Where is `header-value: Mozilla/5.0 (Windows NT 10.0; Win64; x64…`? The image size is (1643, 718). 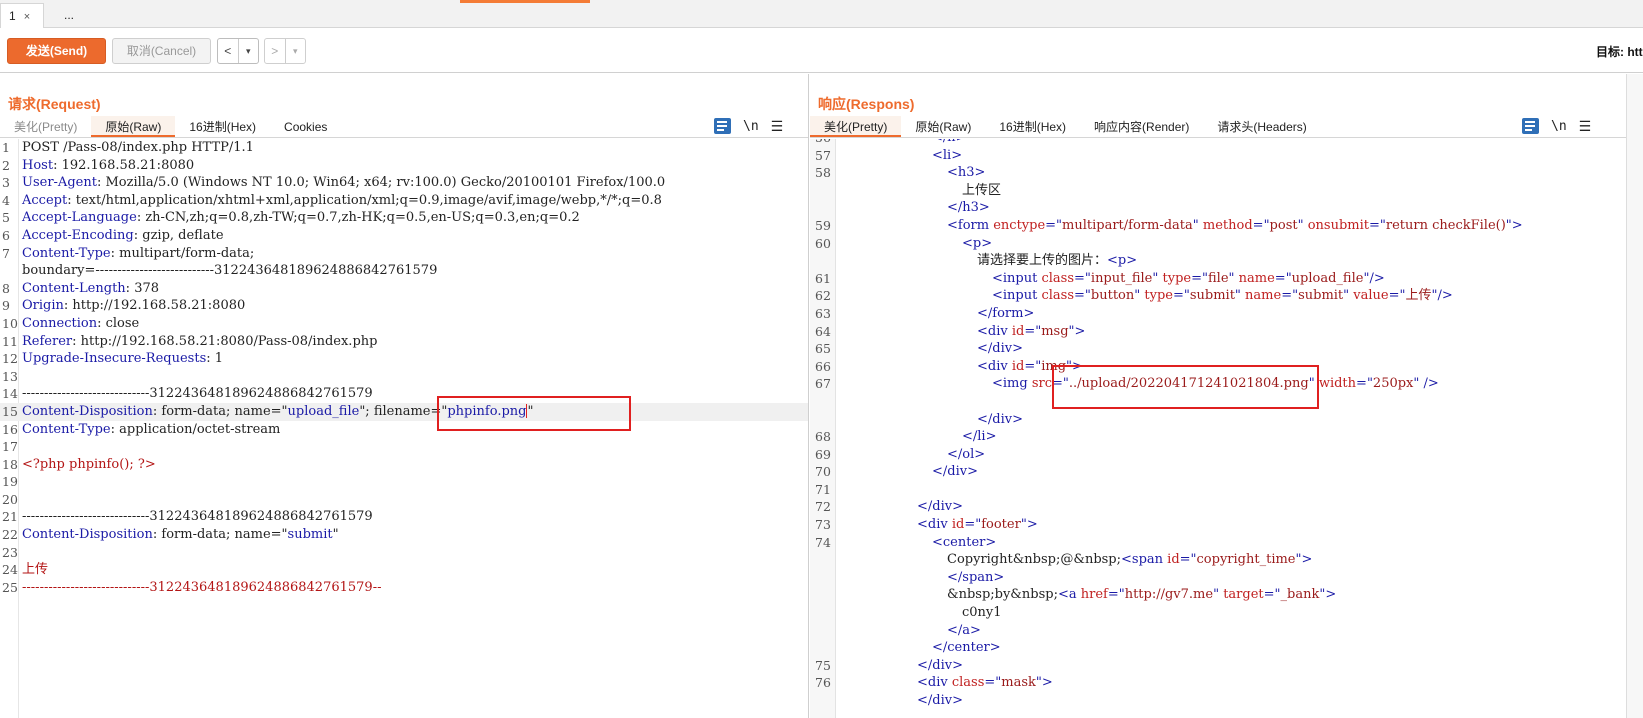 header-value: Mozilla/5.0 (Windows NT 10.0; Win64; x64… is located at coordinates (385, 183).